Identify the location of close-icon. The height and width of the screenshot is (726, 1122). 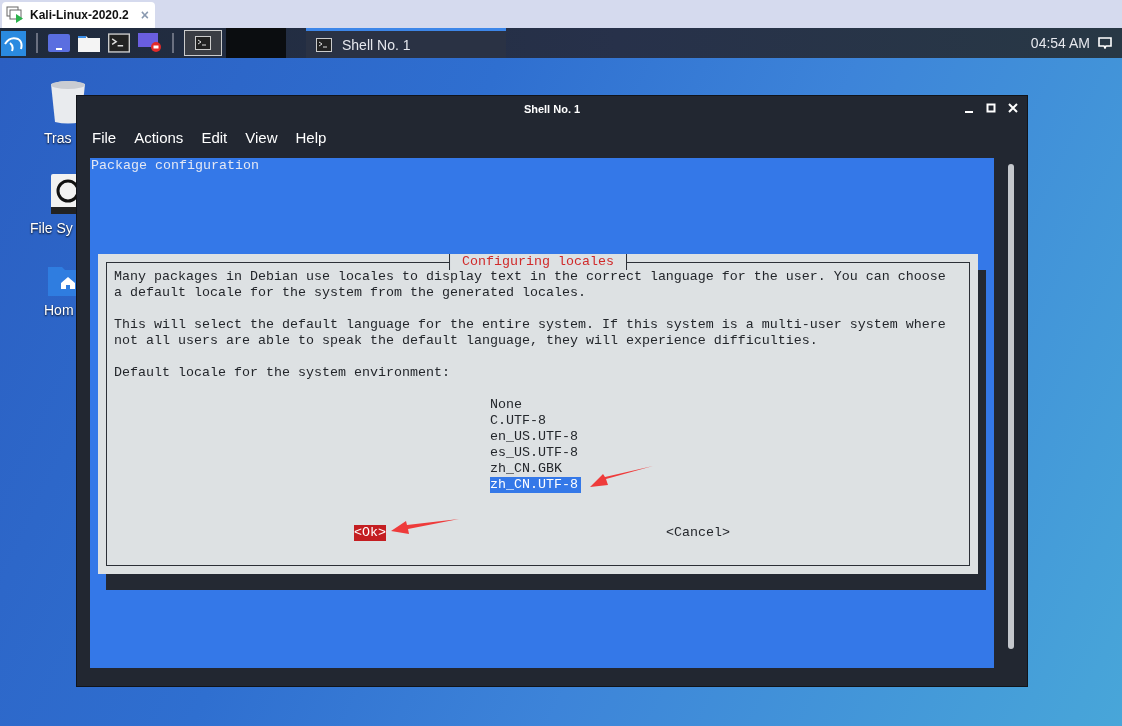
(1013, 108).